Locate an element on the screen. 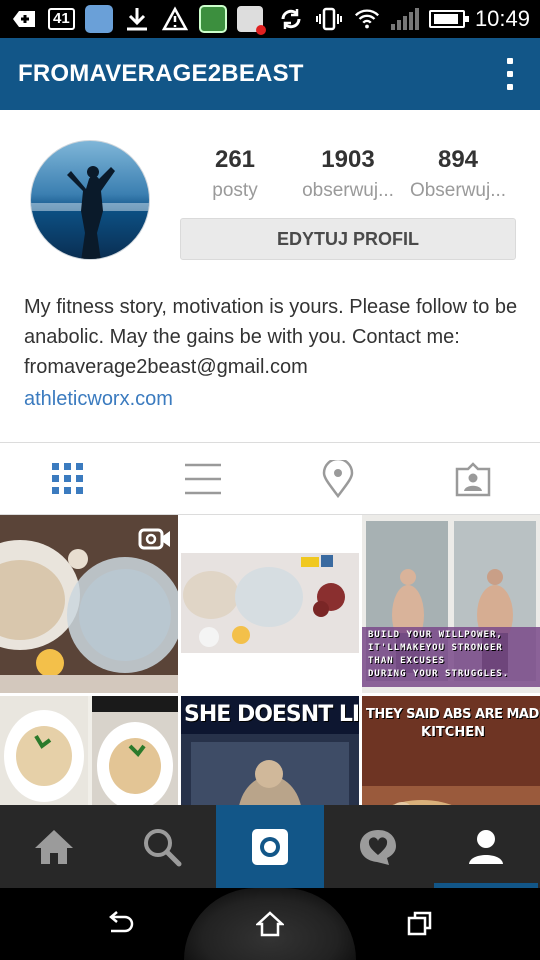 The image size is (540, 960). nav-search is located at coordinates (162, 846).